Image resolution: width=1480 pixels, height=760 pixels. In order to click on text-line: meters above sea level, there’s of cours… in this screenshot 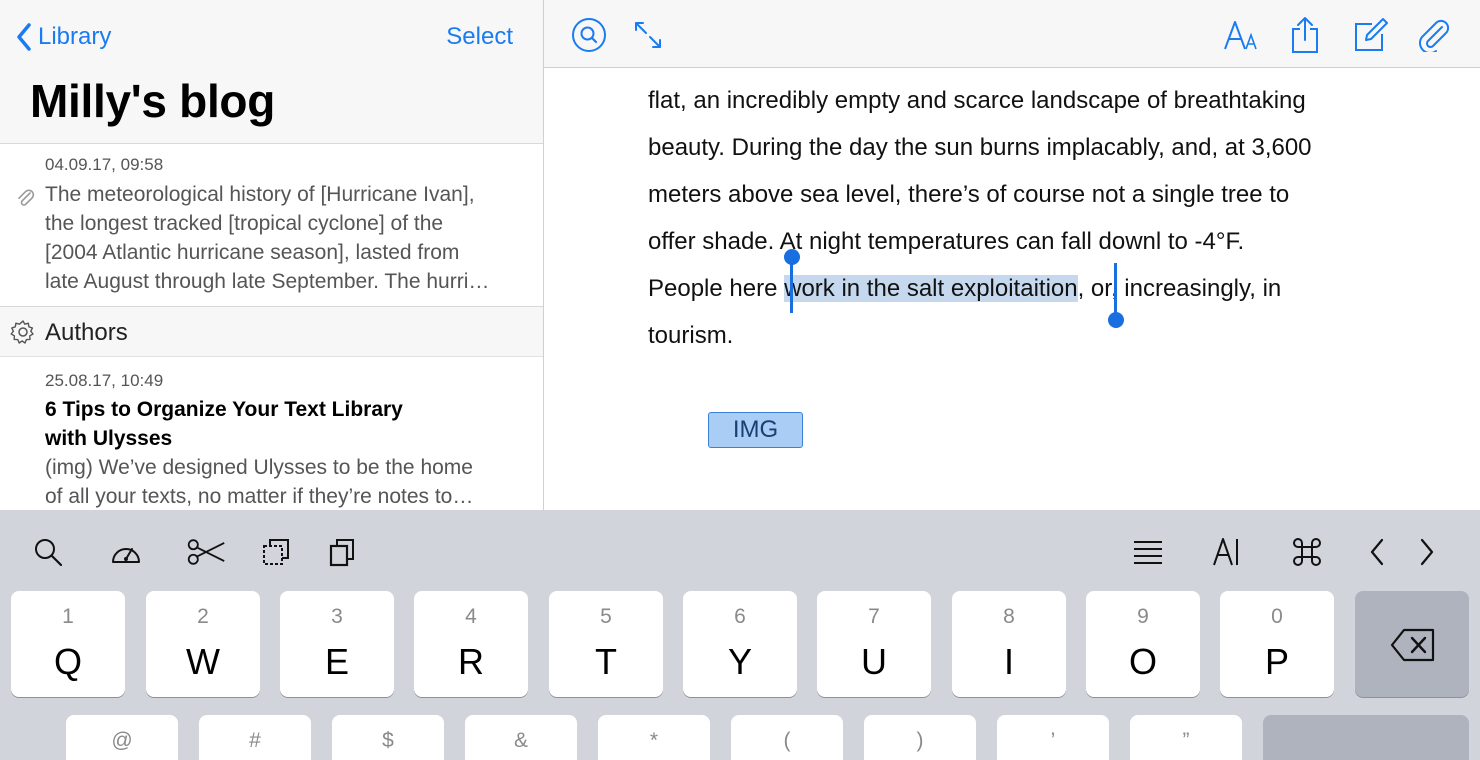, I will do `click(969, 194)`.